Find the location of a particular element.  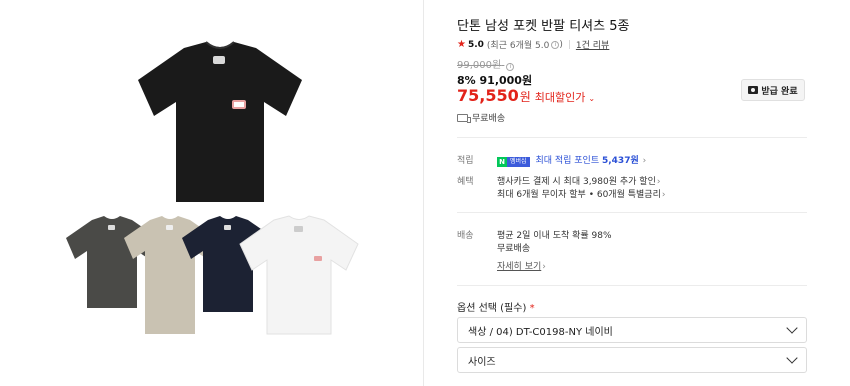

white-tee-image is located at coordinates (299, 275).